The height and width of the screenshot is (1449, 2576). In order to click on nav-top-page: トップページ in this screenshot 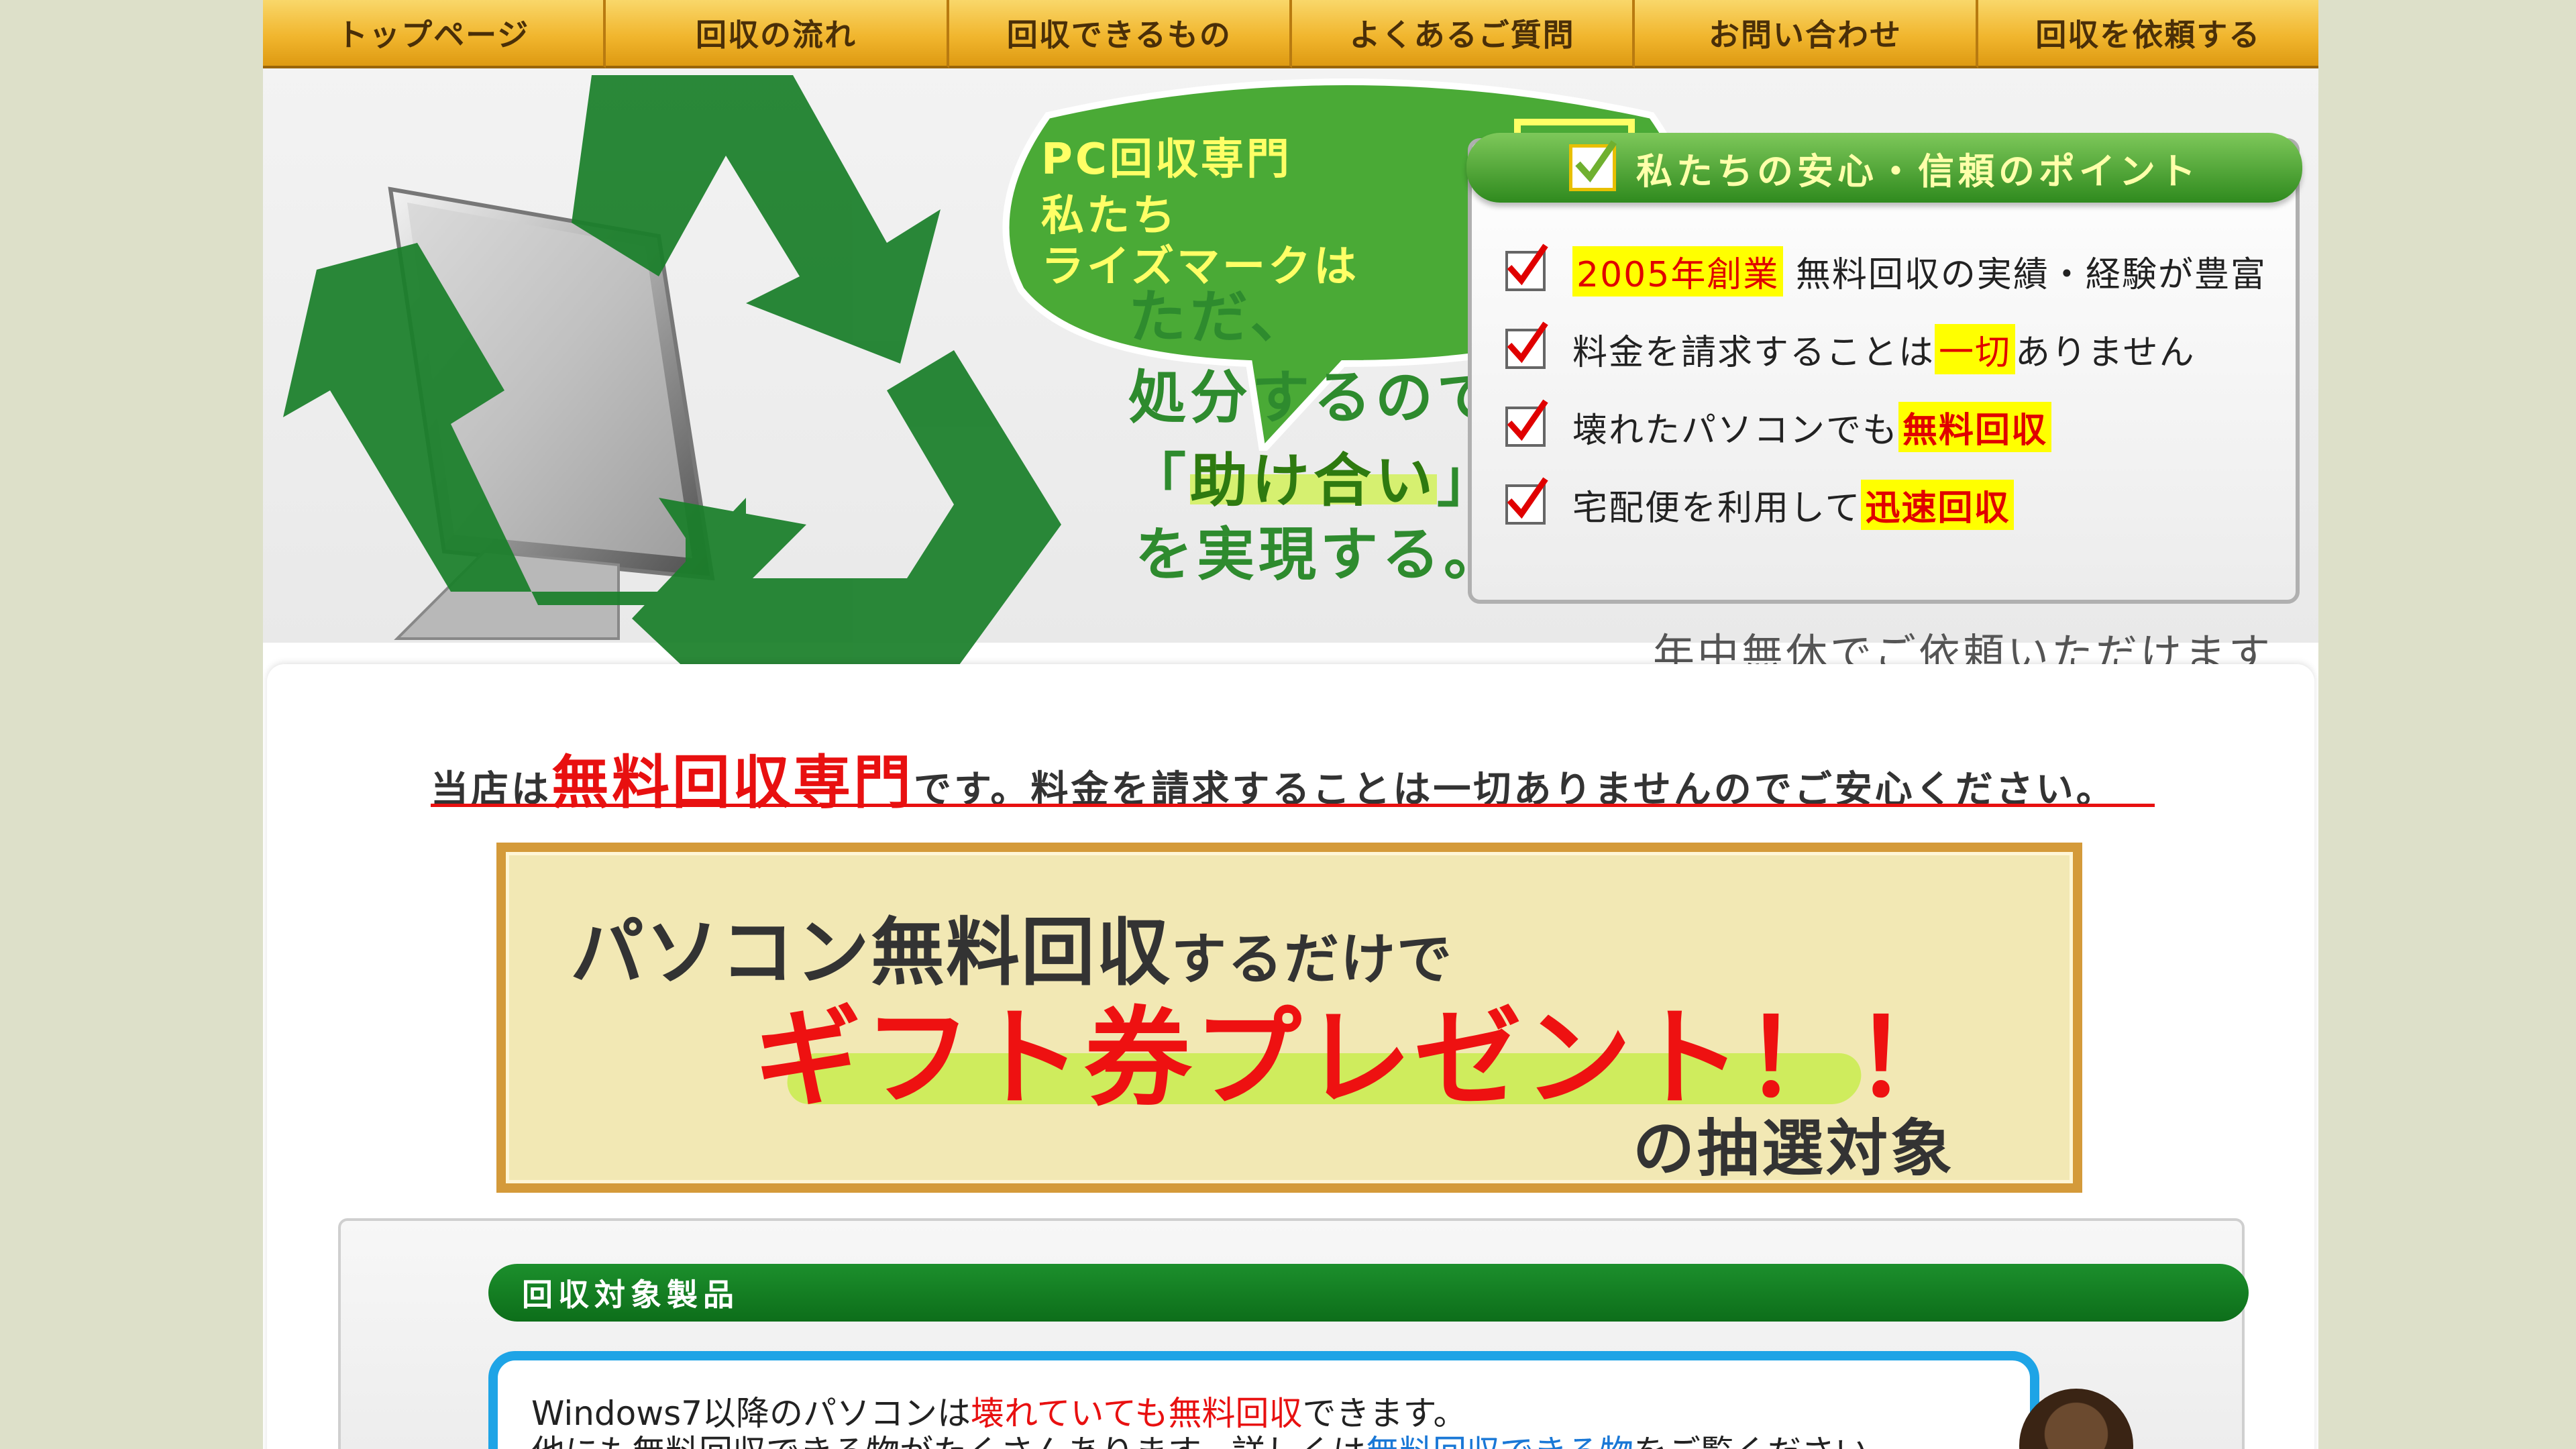, I will do `click(434, 34)`.